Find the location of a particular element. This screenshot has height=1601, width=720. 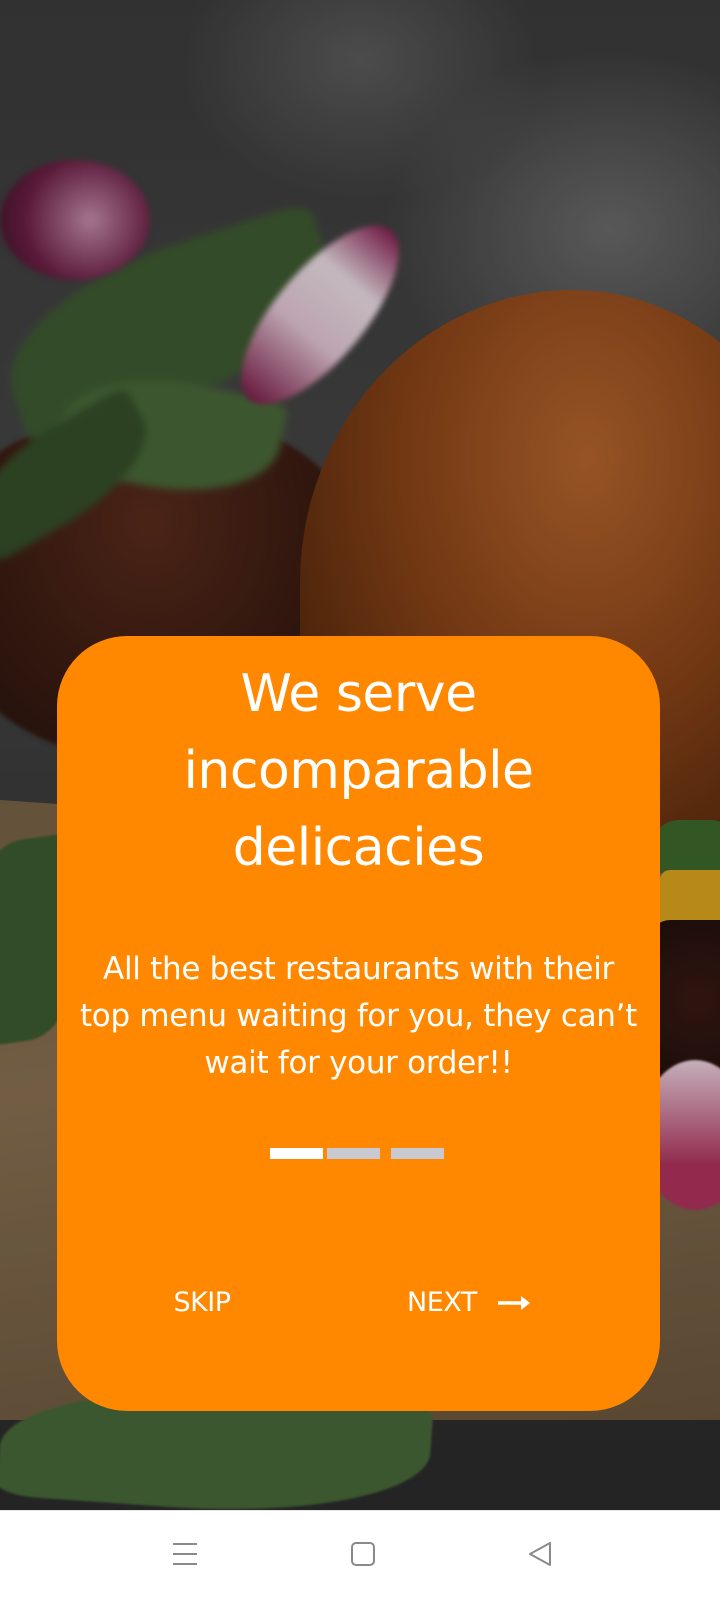

back-triangle-icon is located at coordinates (540, 1556).